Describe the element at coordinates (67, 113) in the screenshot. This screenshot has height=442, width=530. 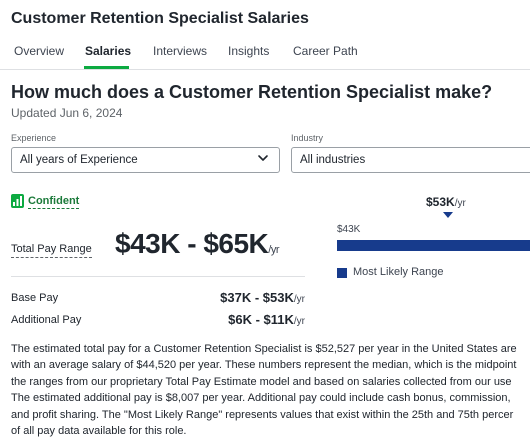
I see `updated-date: Updated Jun 6, 2024` at that location.